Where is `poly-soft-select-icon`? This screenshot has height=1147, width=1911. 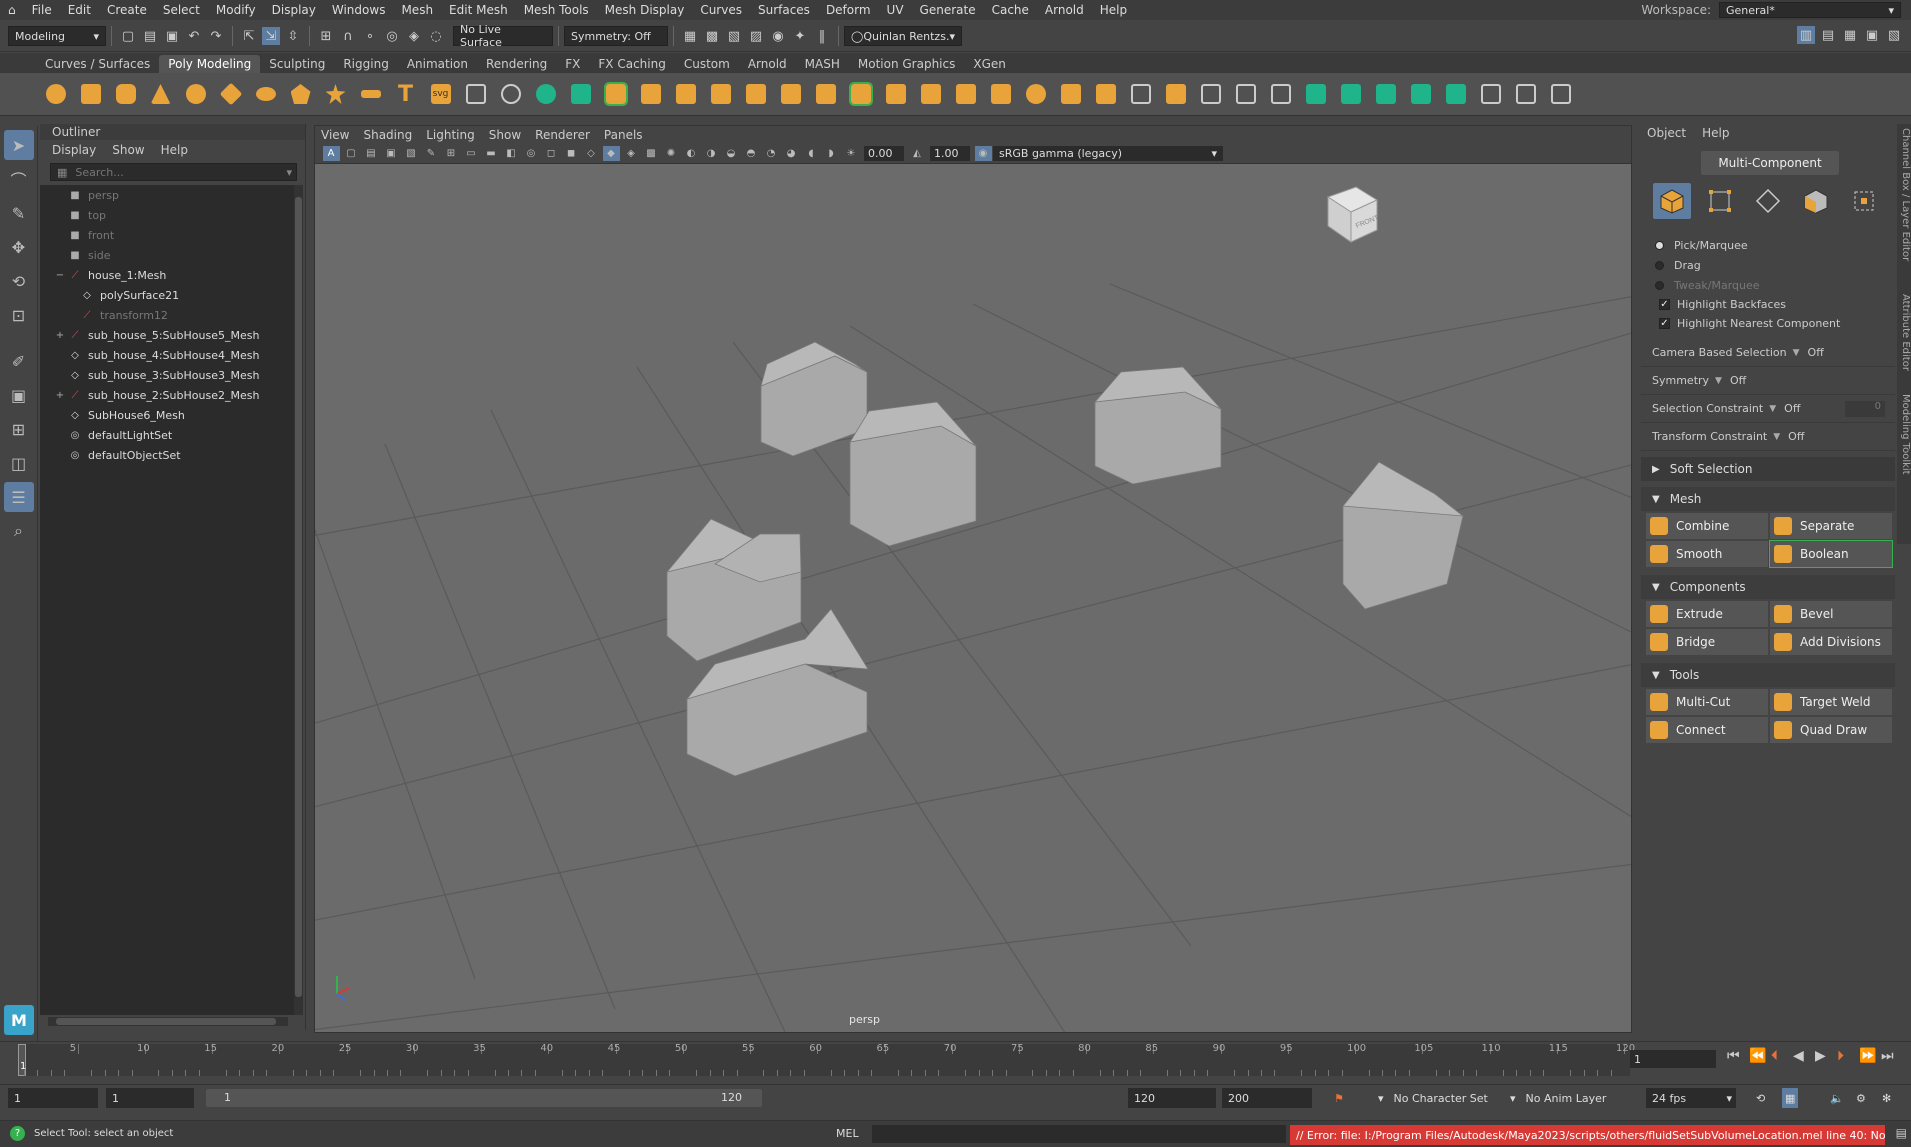 poly-soft-select-icon is located at coordinates (546, 94).